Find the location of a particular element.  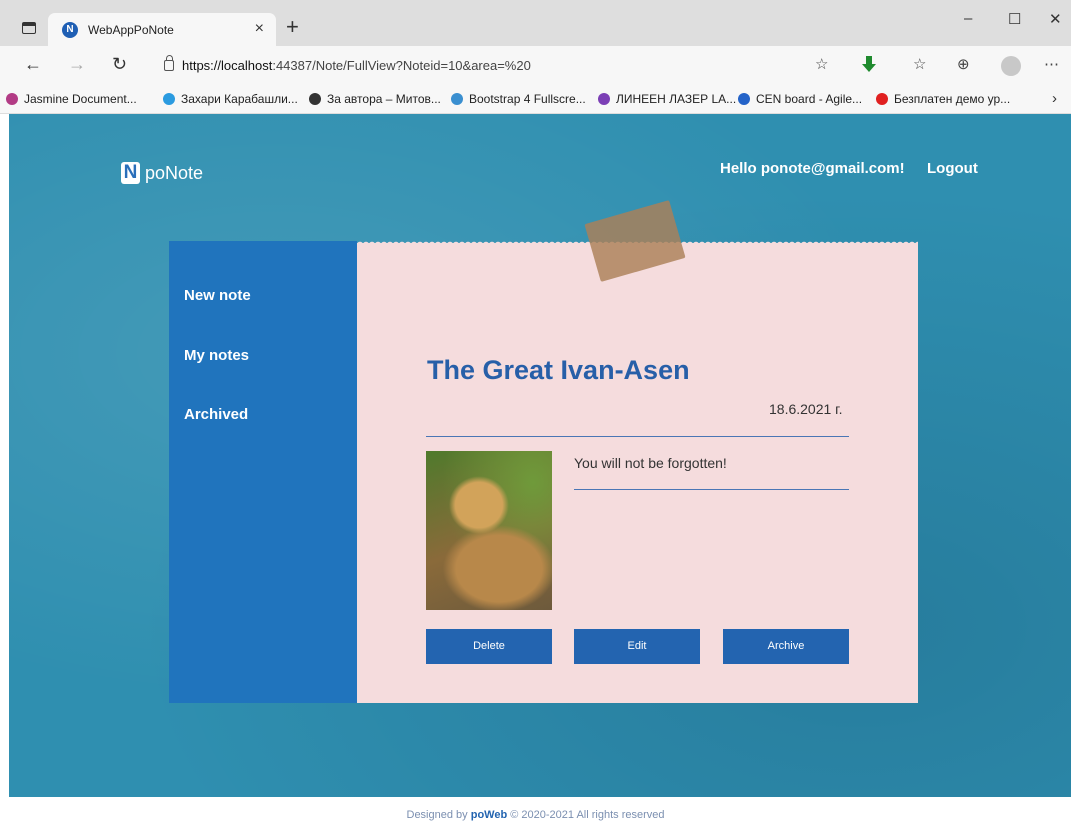

browser-tab: N WebAppPoNote × is located at coordinates (162, 29).